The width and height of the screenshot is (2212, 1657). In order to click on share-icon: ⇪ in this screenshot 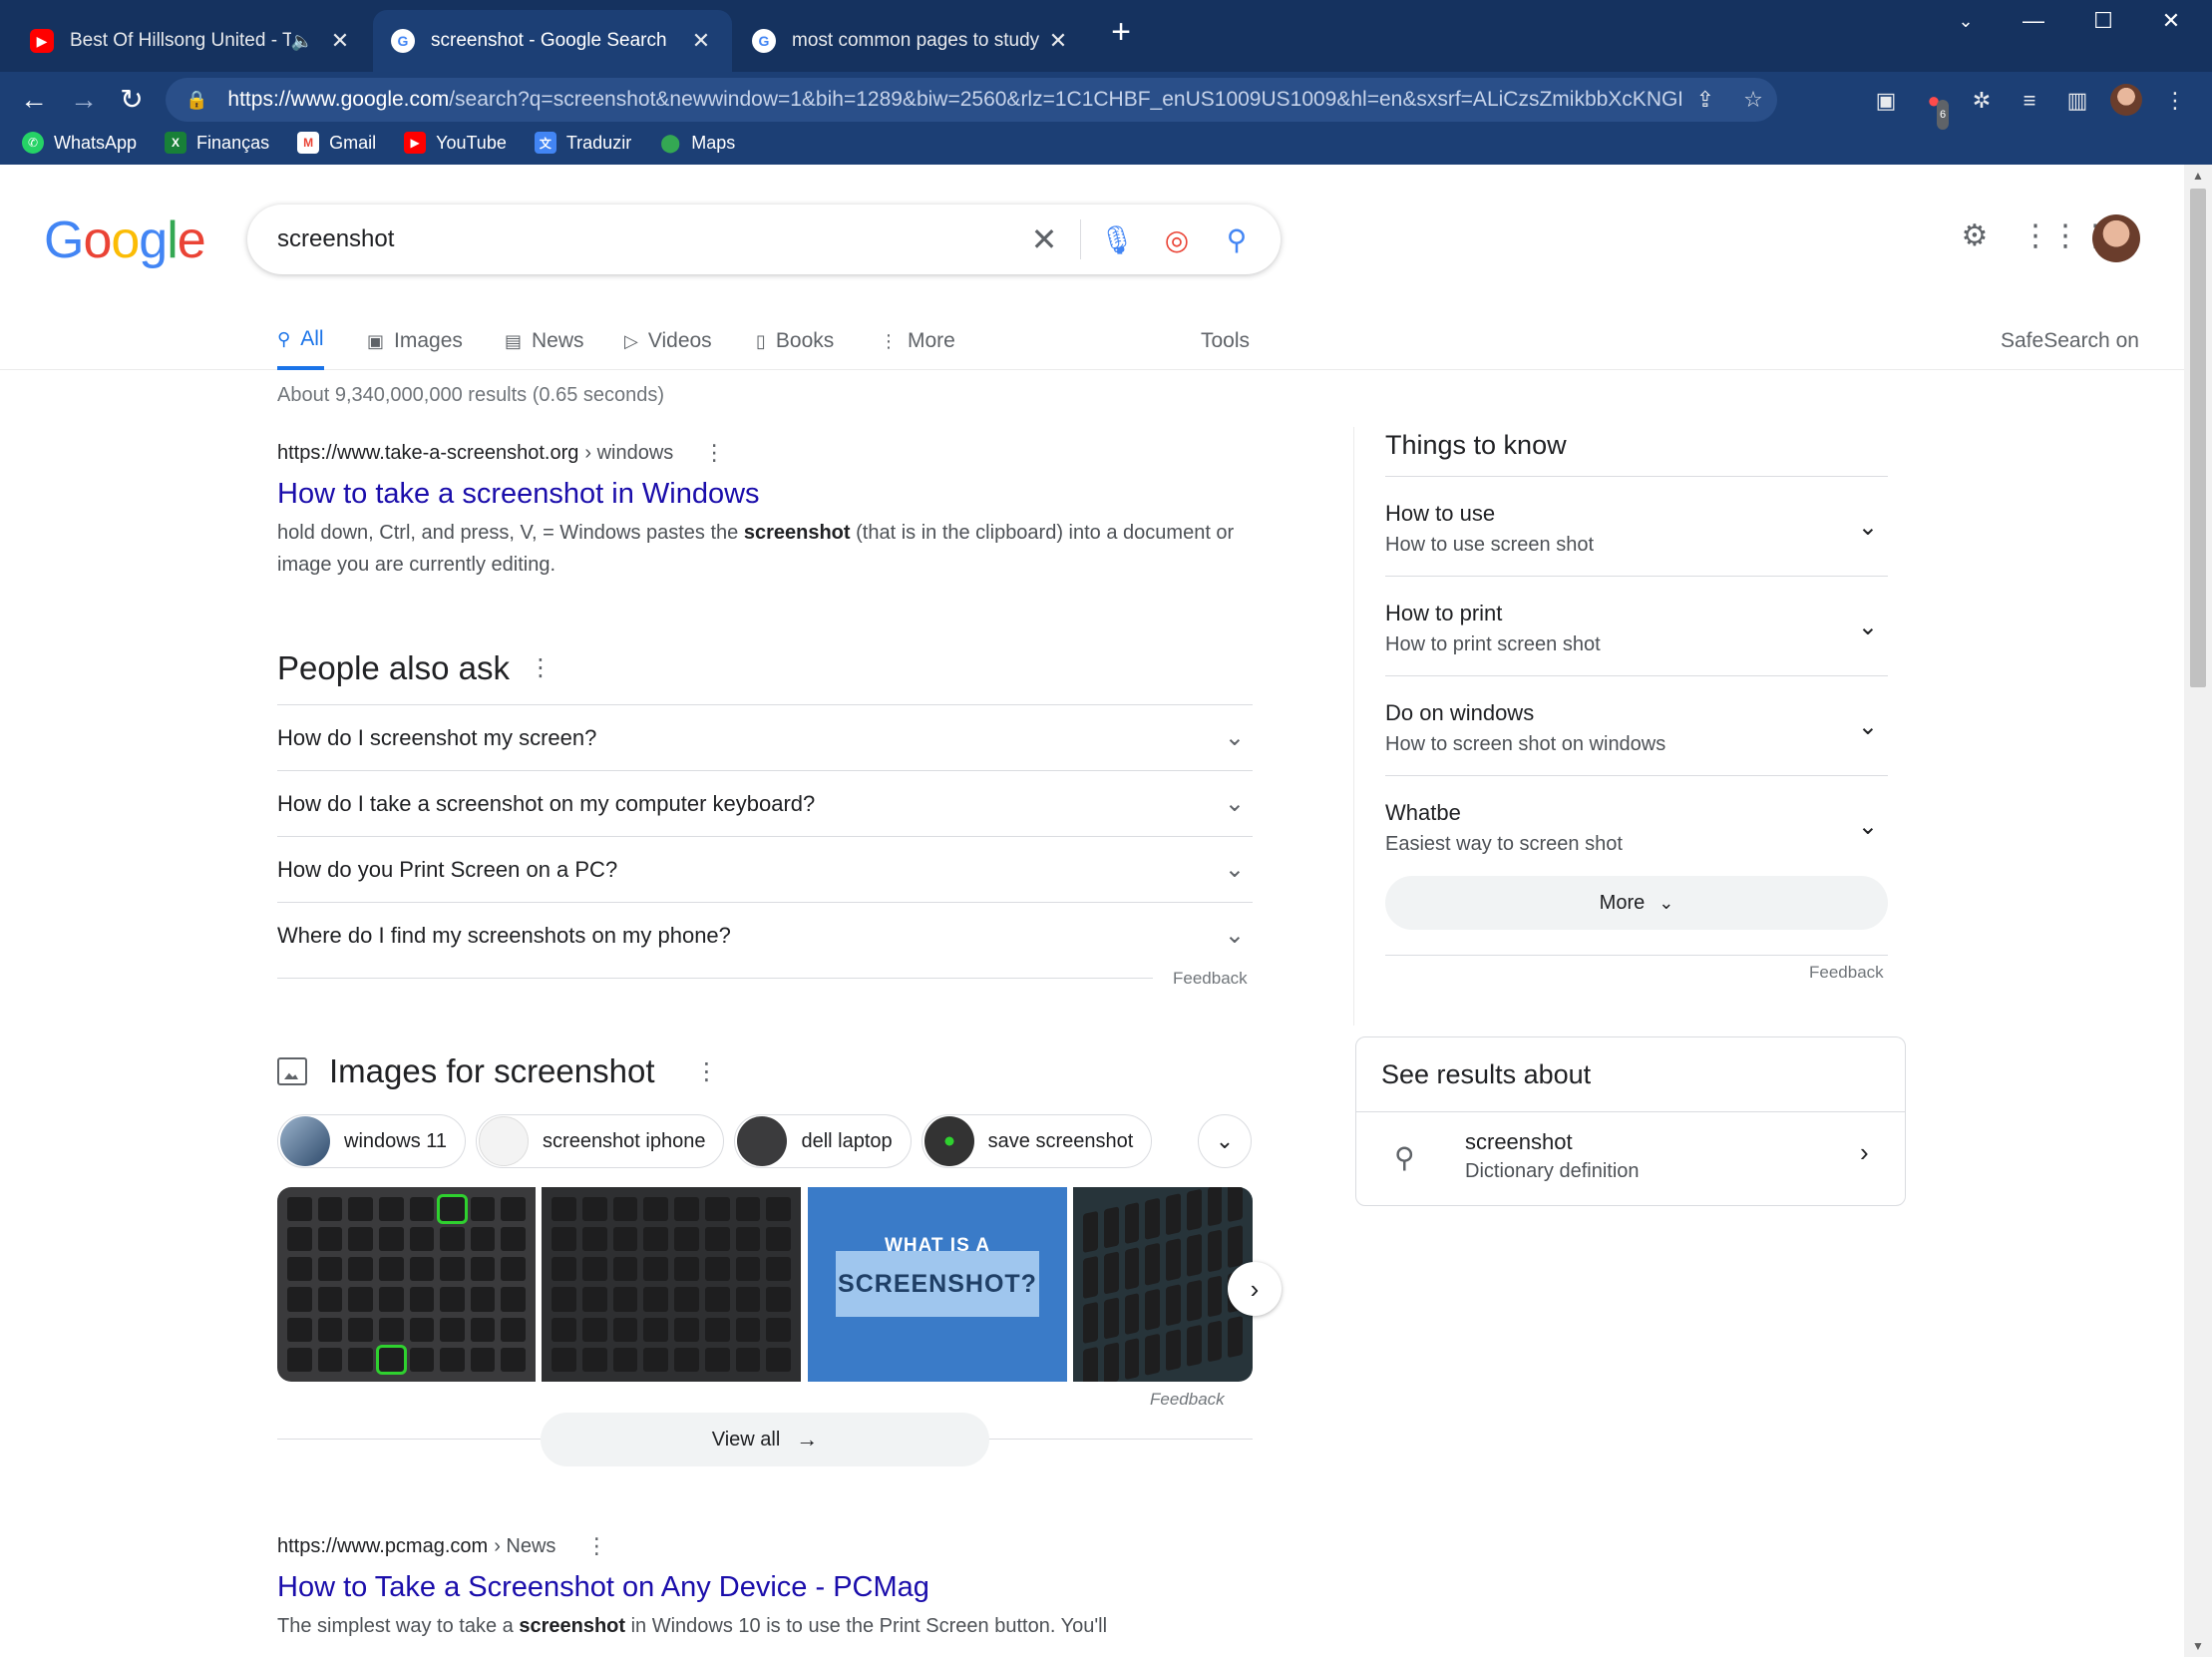, I will do `click(1705, 100)`.